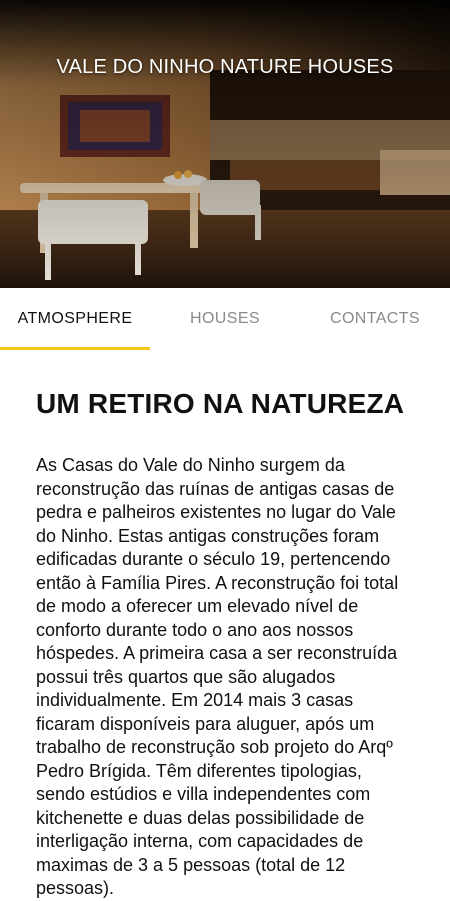 The width and height of the screenshot is (450, 901). I want to click on tab-atmosphere: ATMOSPHERE, so click(75, 319).